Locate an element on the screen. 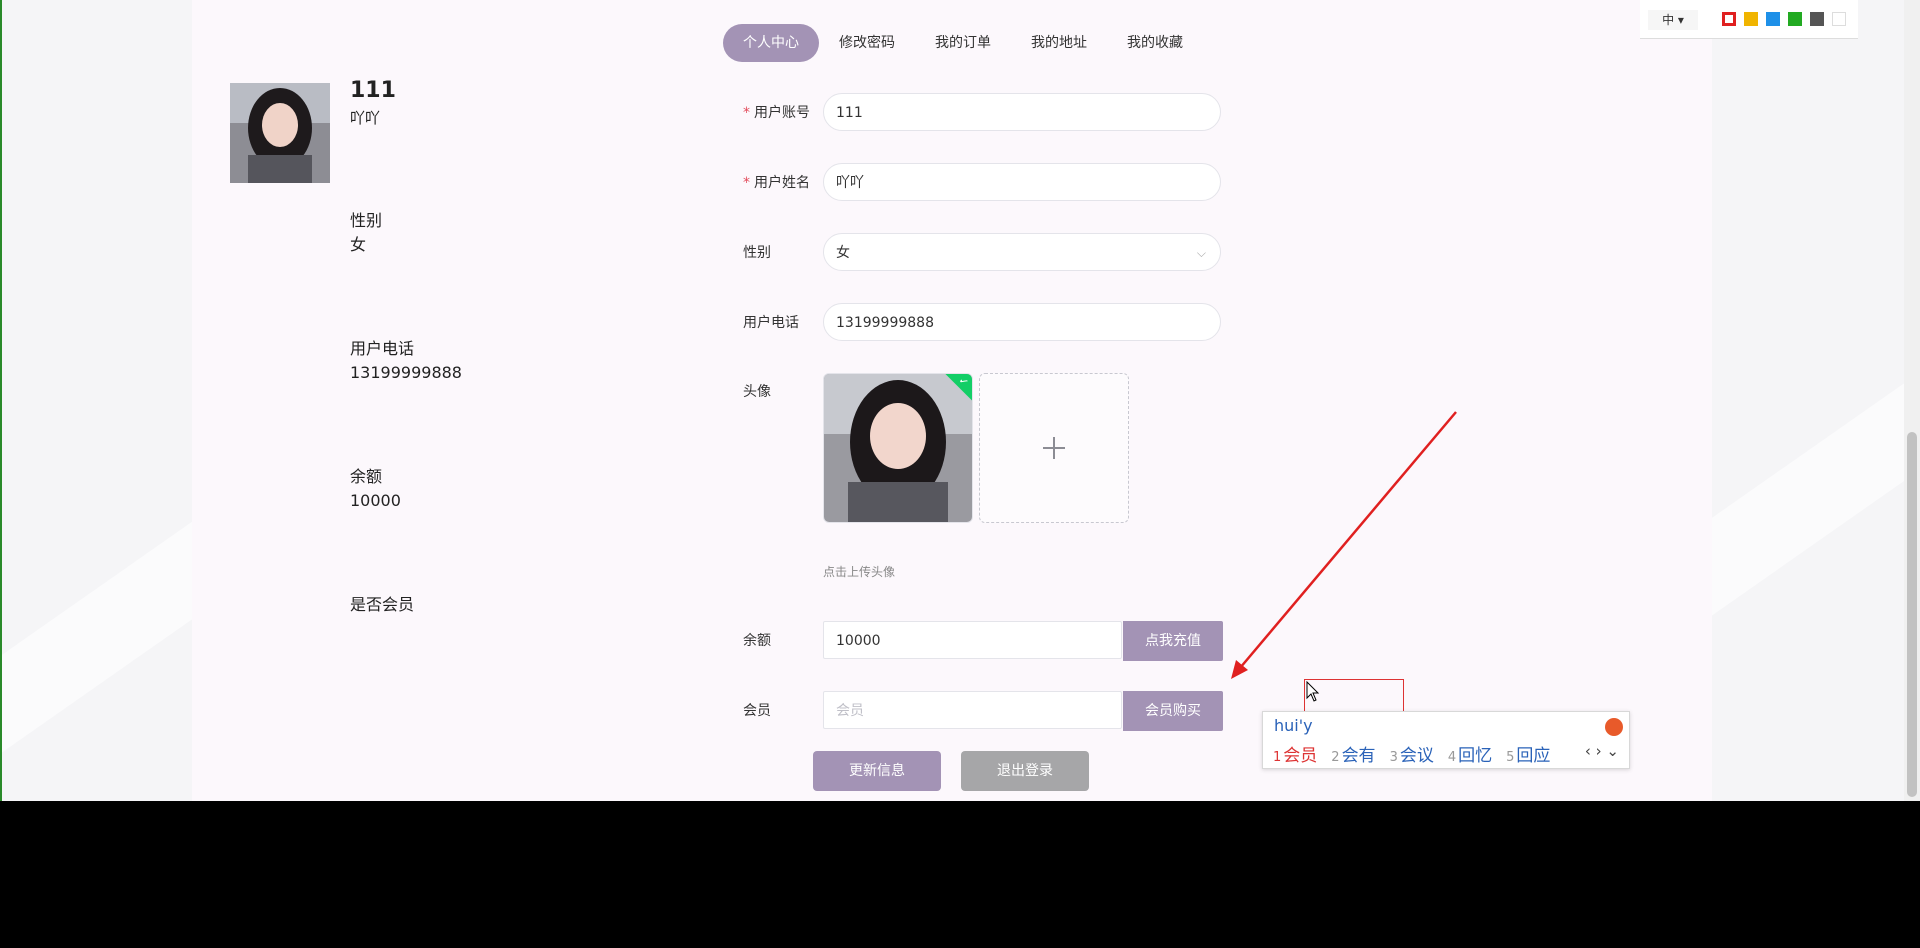 The width and height of the screenshot is (1920, 948). ime-candidates: 1 会员 2 会有 3 会议 4 回忆 5 回应 is located at coordinates (1411, 753).